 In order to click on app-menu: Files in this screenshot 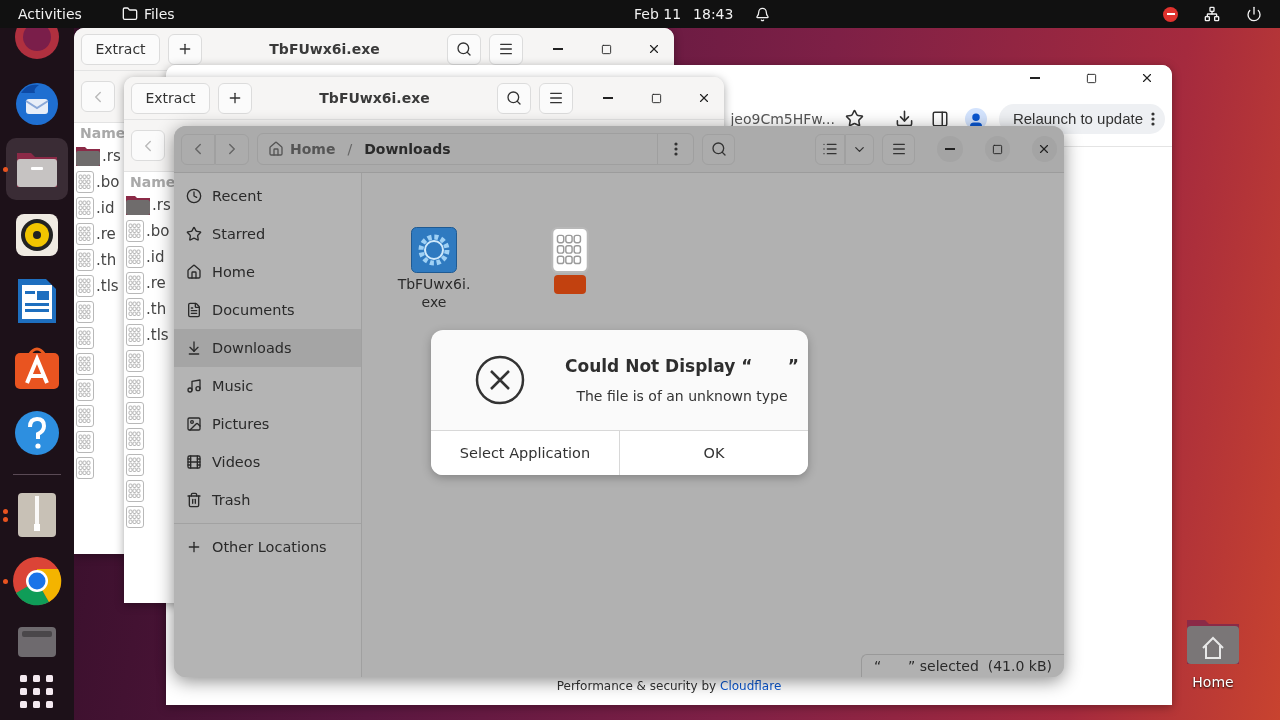, I will do `click(148, 14)`.